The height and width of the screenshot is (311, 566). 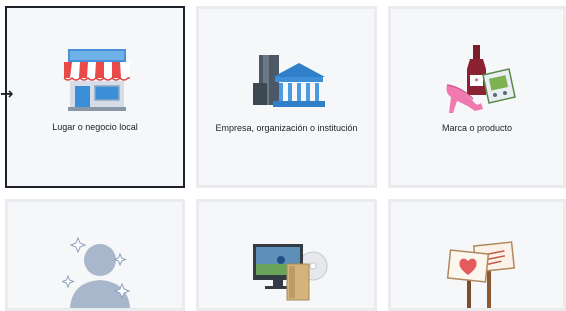 I want to click on category-artist-public-figure, so click(x=95, y=255).